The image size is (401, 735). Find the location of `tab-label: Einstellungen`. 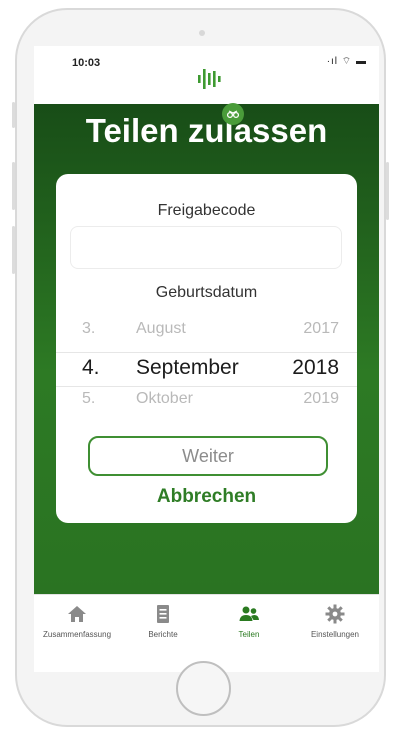

tab-label: Einstellungen is located at coordinates (335, 634).